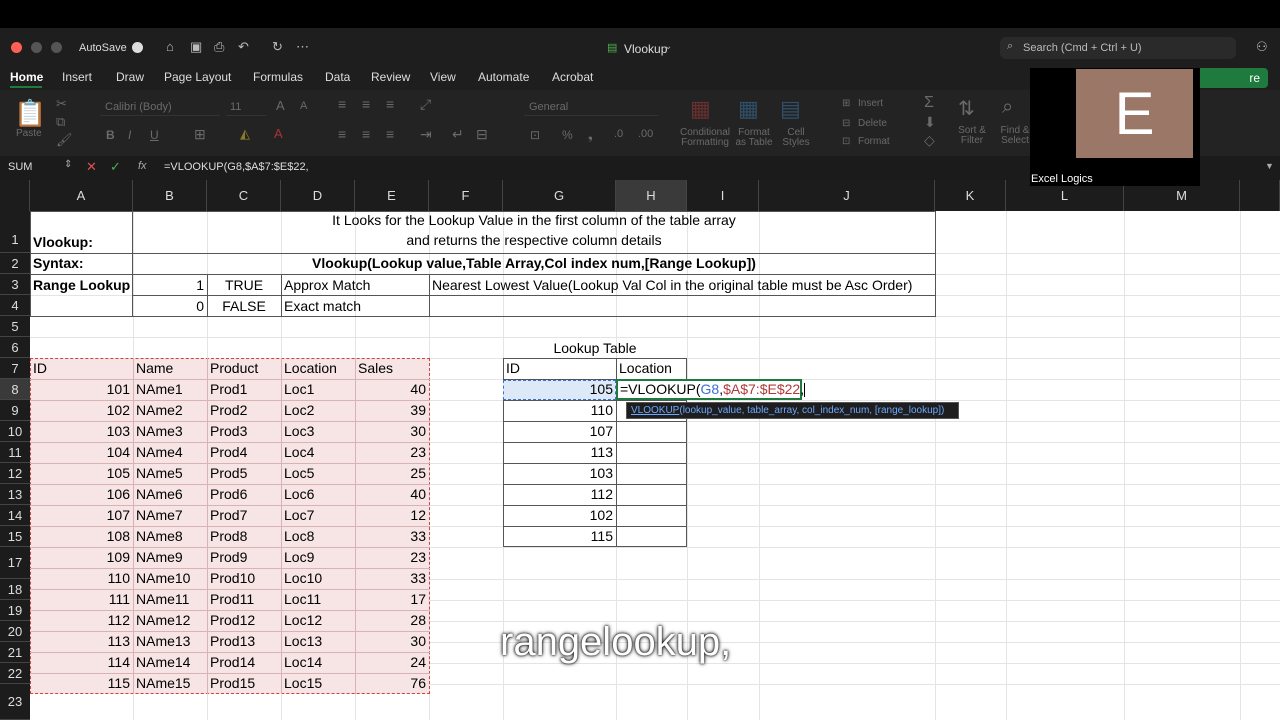 This screenshot has width=1280, height=720. What do you see at coordinates (196, 47) in the screenshot?
I see `save-icon: ▣` at bounding box center [196, 47].